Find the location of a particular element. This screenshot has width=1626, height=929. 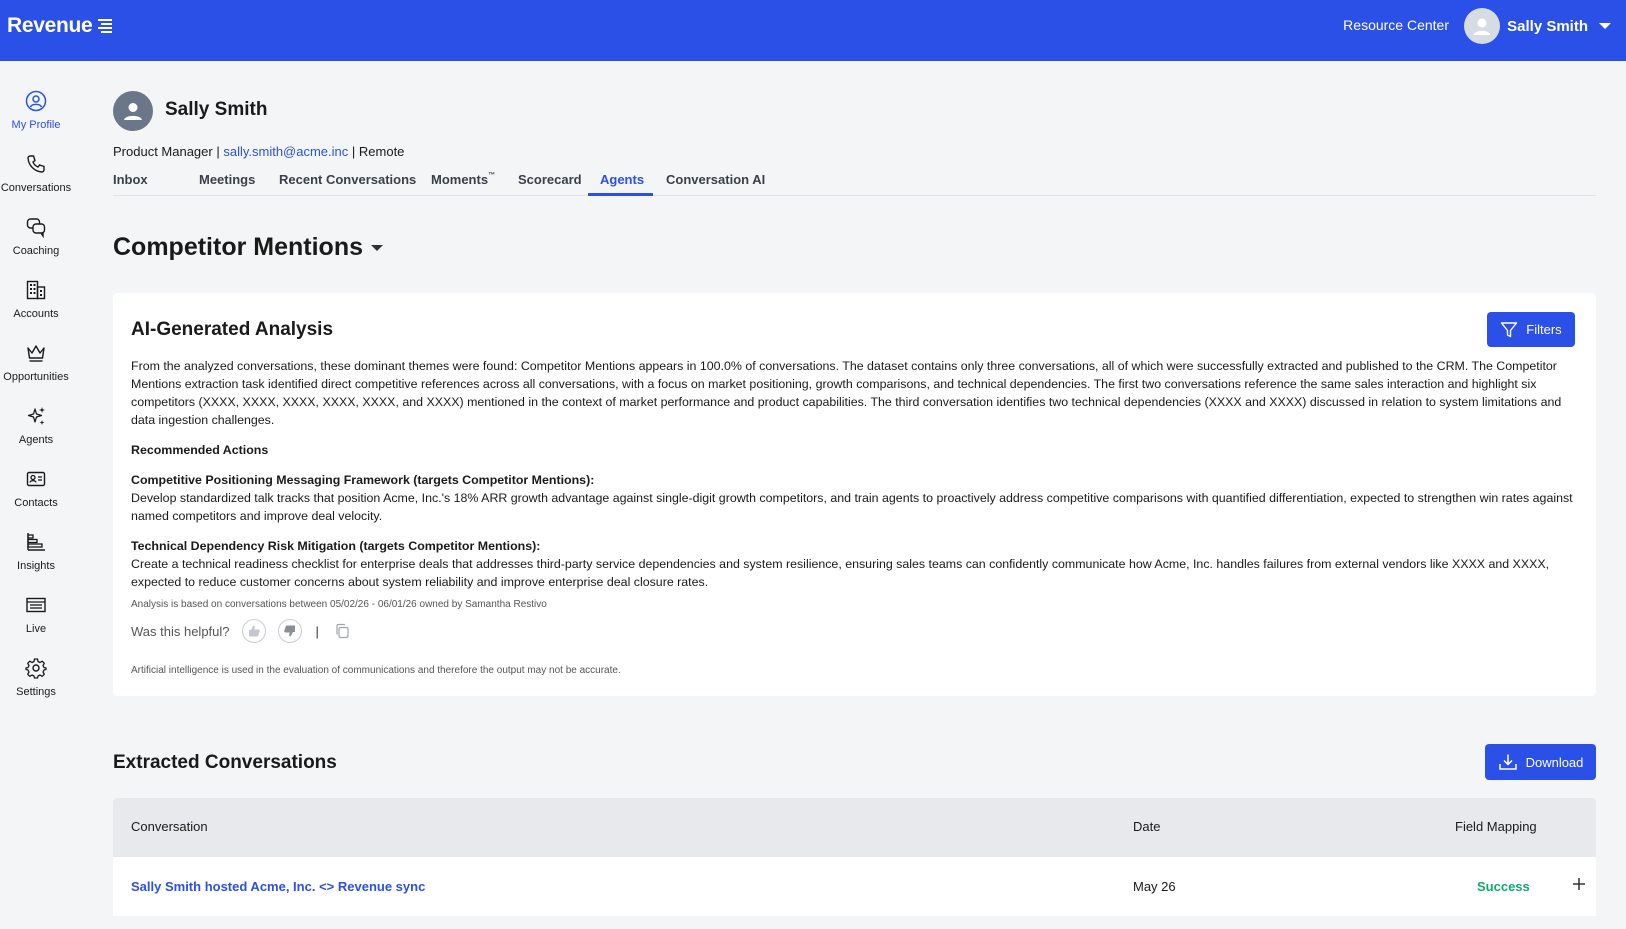

thumbs-up-icon is located at coordinates (254, 631).